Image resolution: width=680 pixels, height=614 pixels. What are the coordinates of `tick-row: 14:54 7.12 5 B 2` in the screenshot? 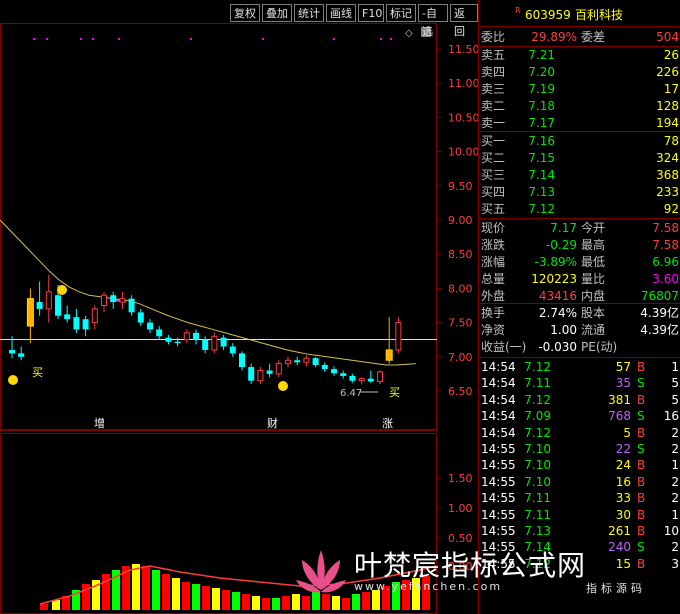 It's located at (580, 432).